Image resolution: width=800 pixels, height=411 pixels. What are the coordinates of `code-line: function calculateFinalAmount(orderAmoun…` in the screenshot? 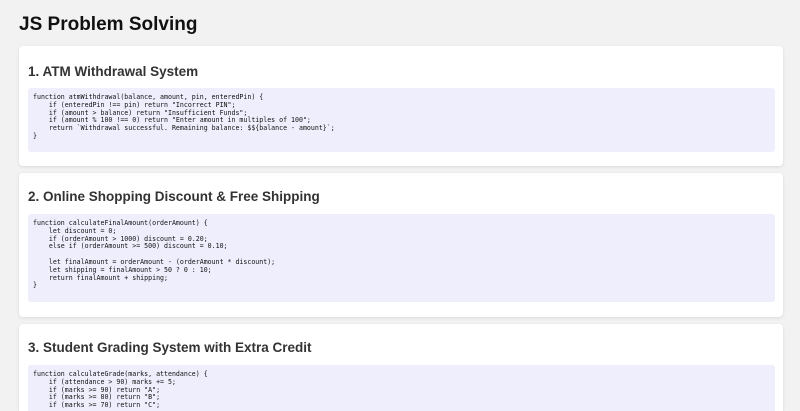 It's located at (120, 223).